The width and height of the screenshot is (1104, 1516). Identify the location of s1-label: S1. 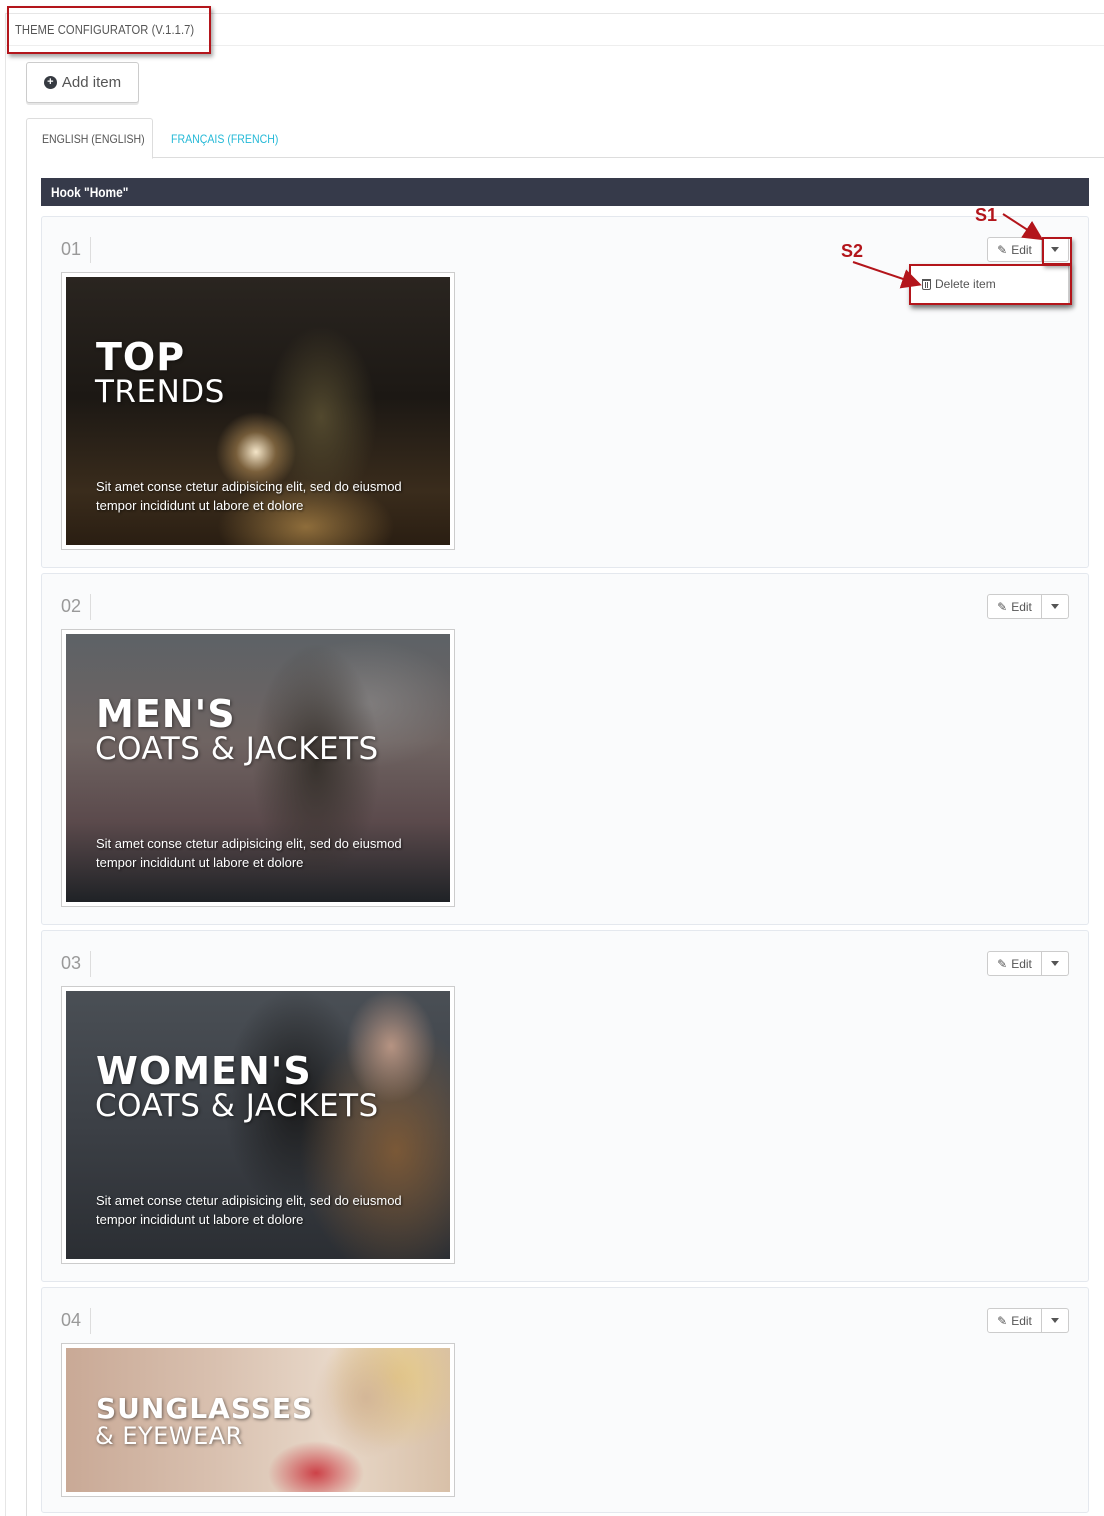
(986, 215).